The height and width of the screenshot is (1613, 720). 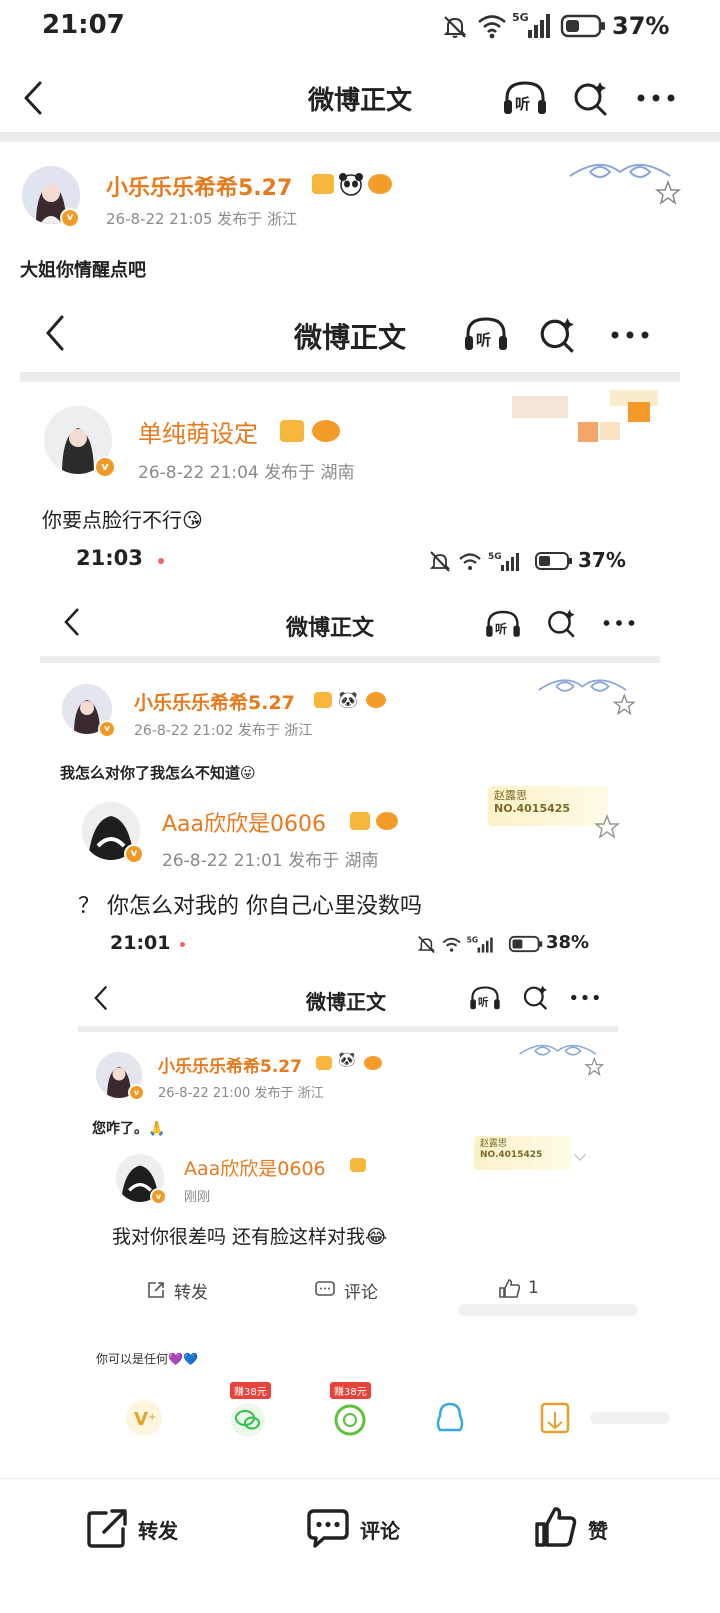 What do you see at coordinates (140, 943) in the screenshot?
I see `status-time: 21:01` at bounding box center [140, 943].